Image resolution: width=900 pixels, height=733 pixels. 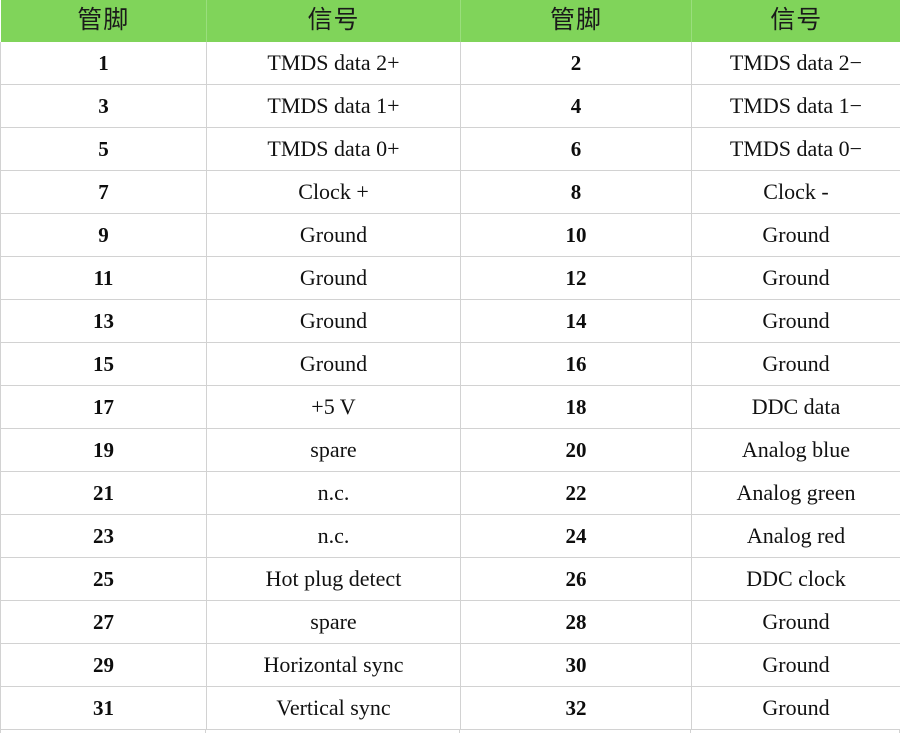 What do you see at coordinates (334, 63) in the screenshot?
I see `cell-signal-left: TMDS data 2+` at bounding box center [334, 63].